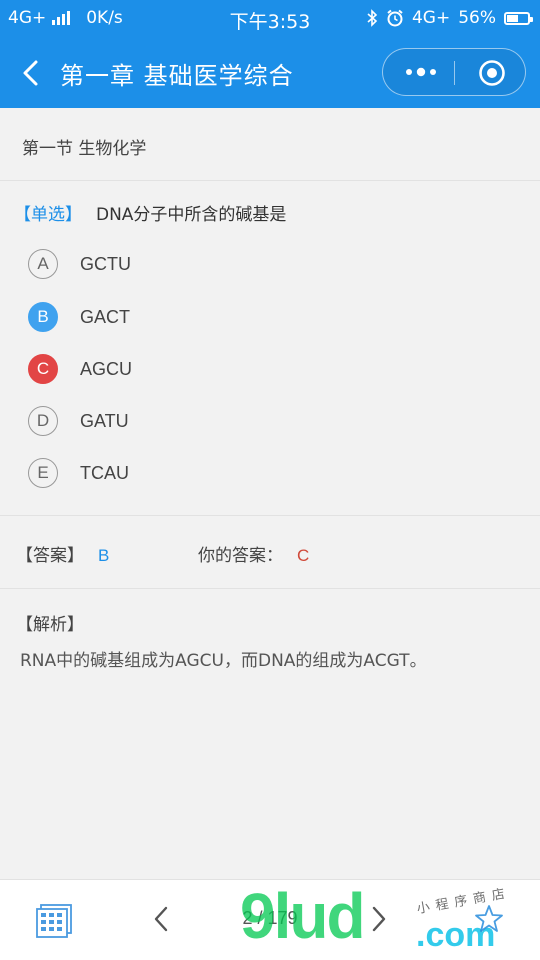 This screenshot has width=540, height=960. I want to click on question-stem: 【单选】 DNA分子中所含的碱基是, so click(150, 212).